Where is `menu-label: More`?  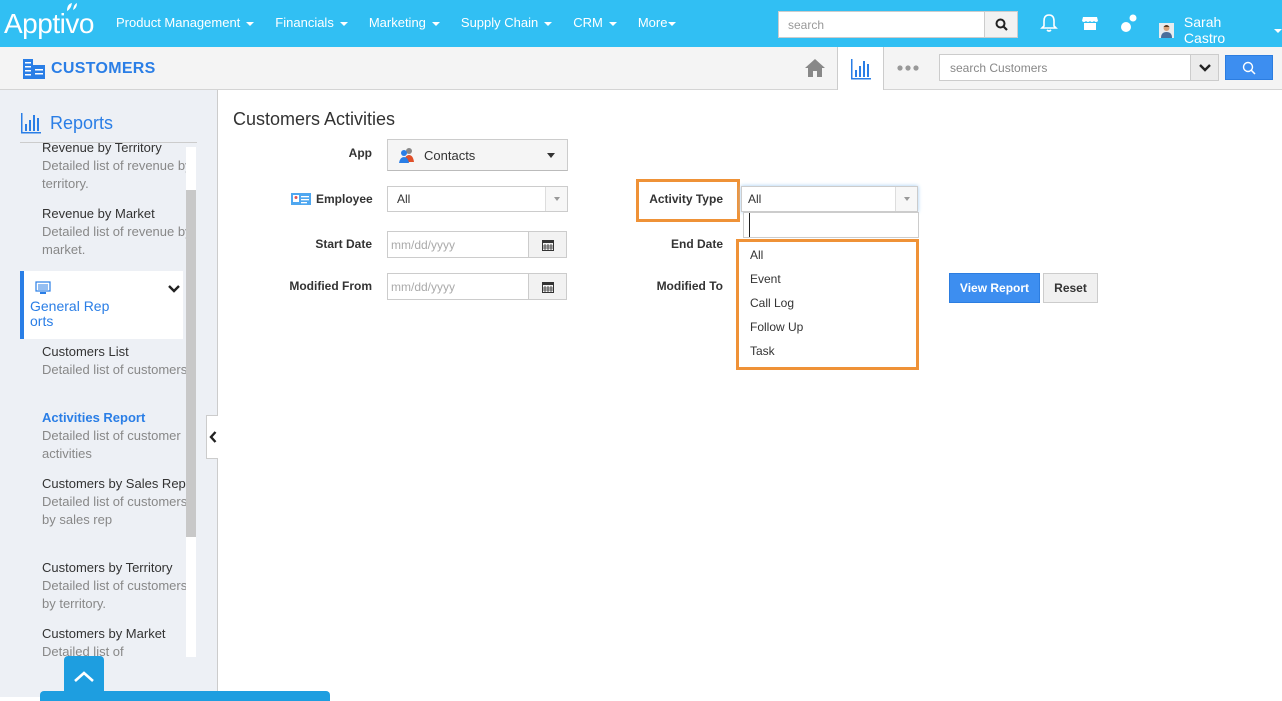 menu-label: More is located at coordinates (652, 22).